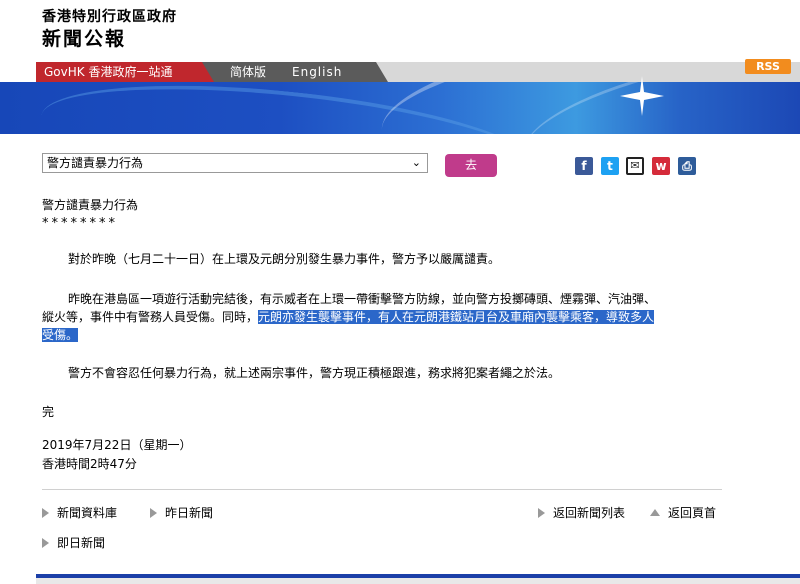 Image resolution: width=800 pixels, height=584 pixels. What do you see at coordinates (189, 513) in the screenshot?
I see `link-label: 昨日新聞` at bounding box center [189, 513].